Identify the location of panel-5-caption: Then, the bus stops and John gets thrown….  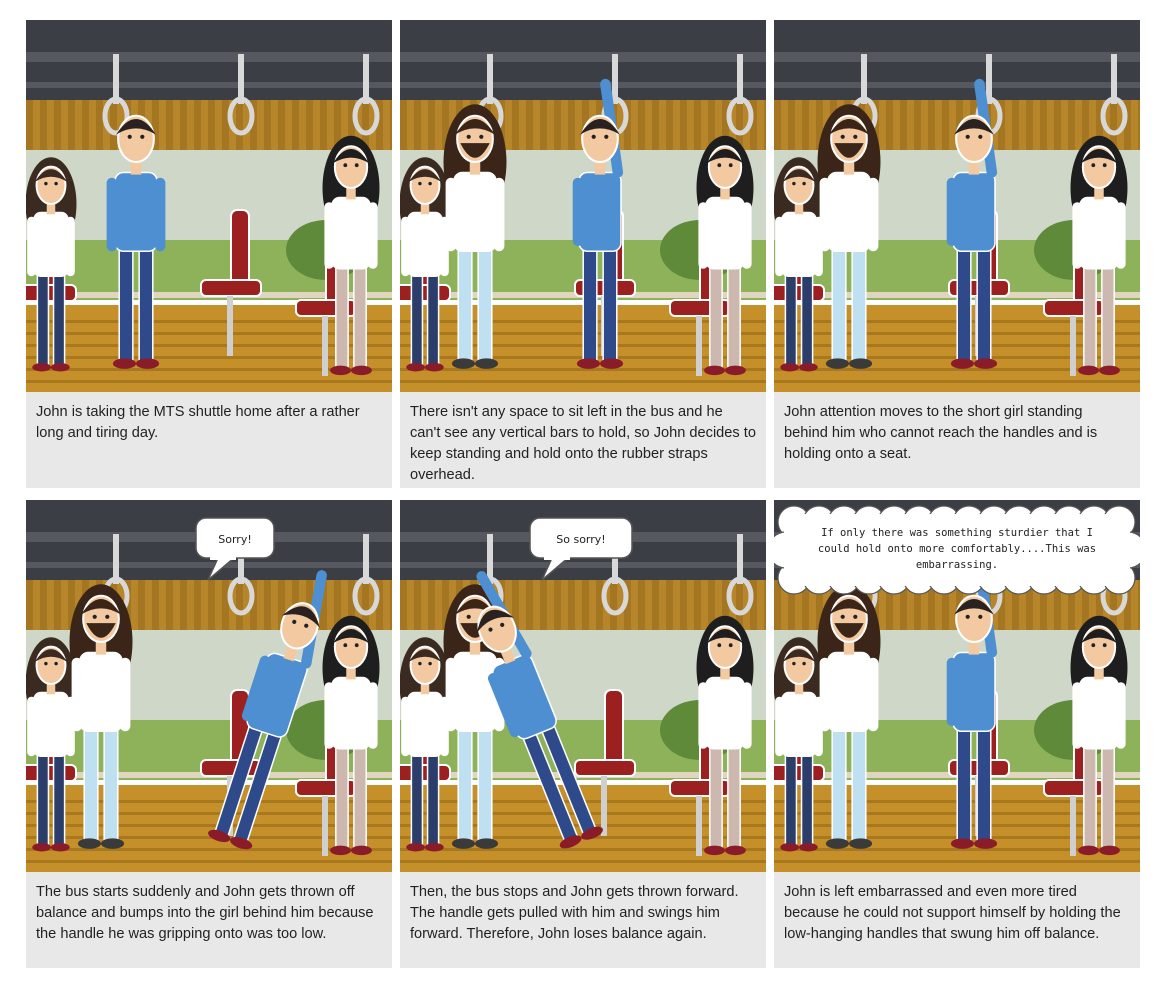
(583, 920).